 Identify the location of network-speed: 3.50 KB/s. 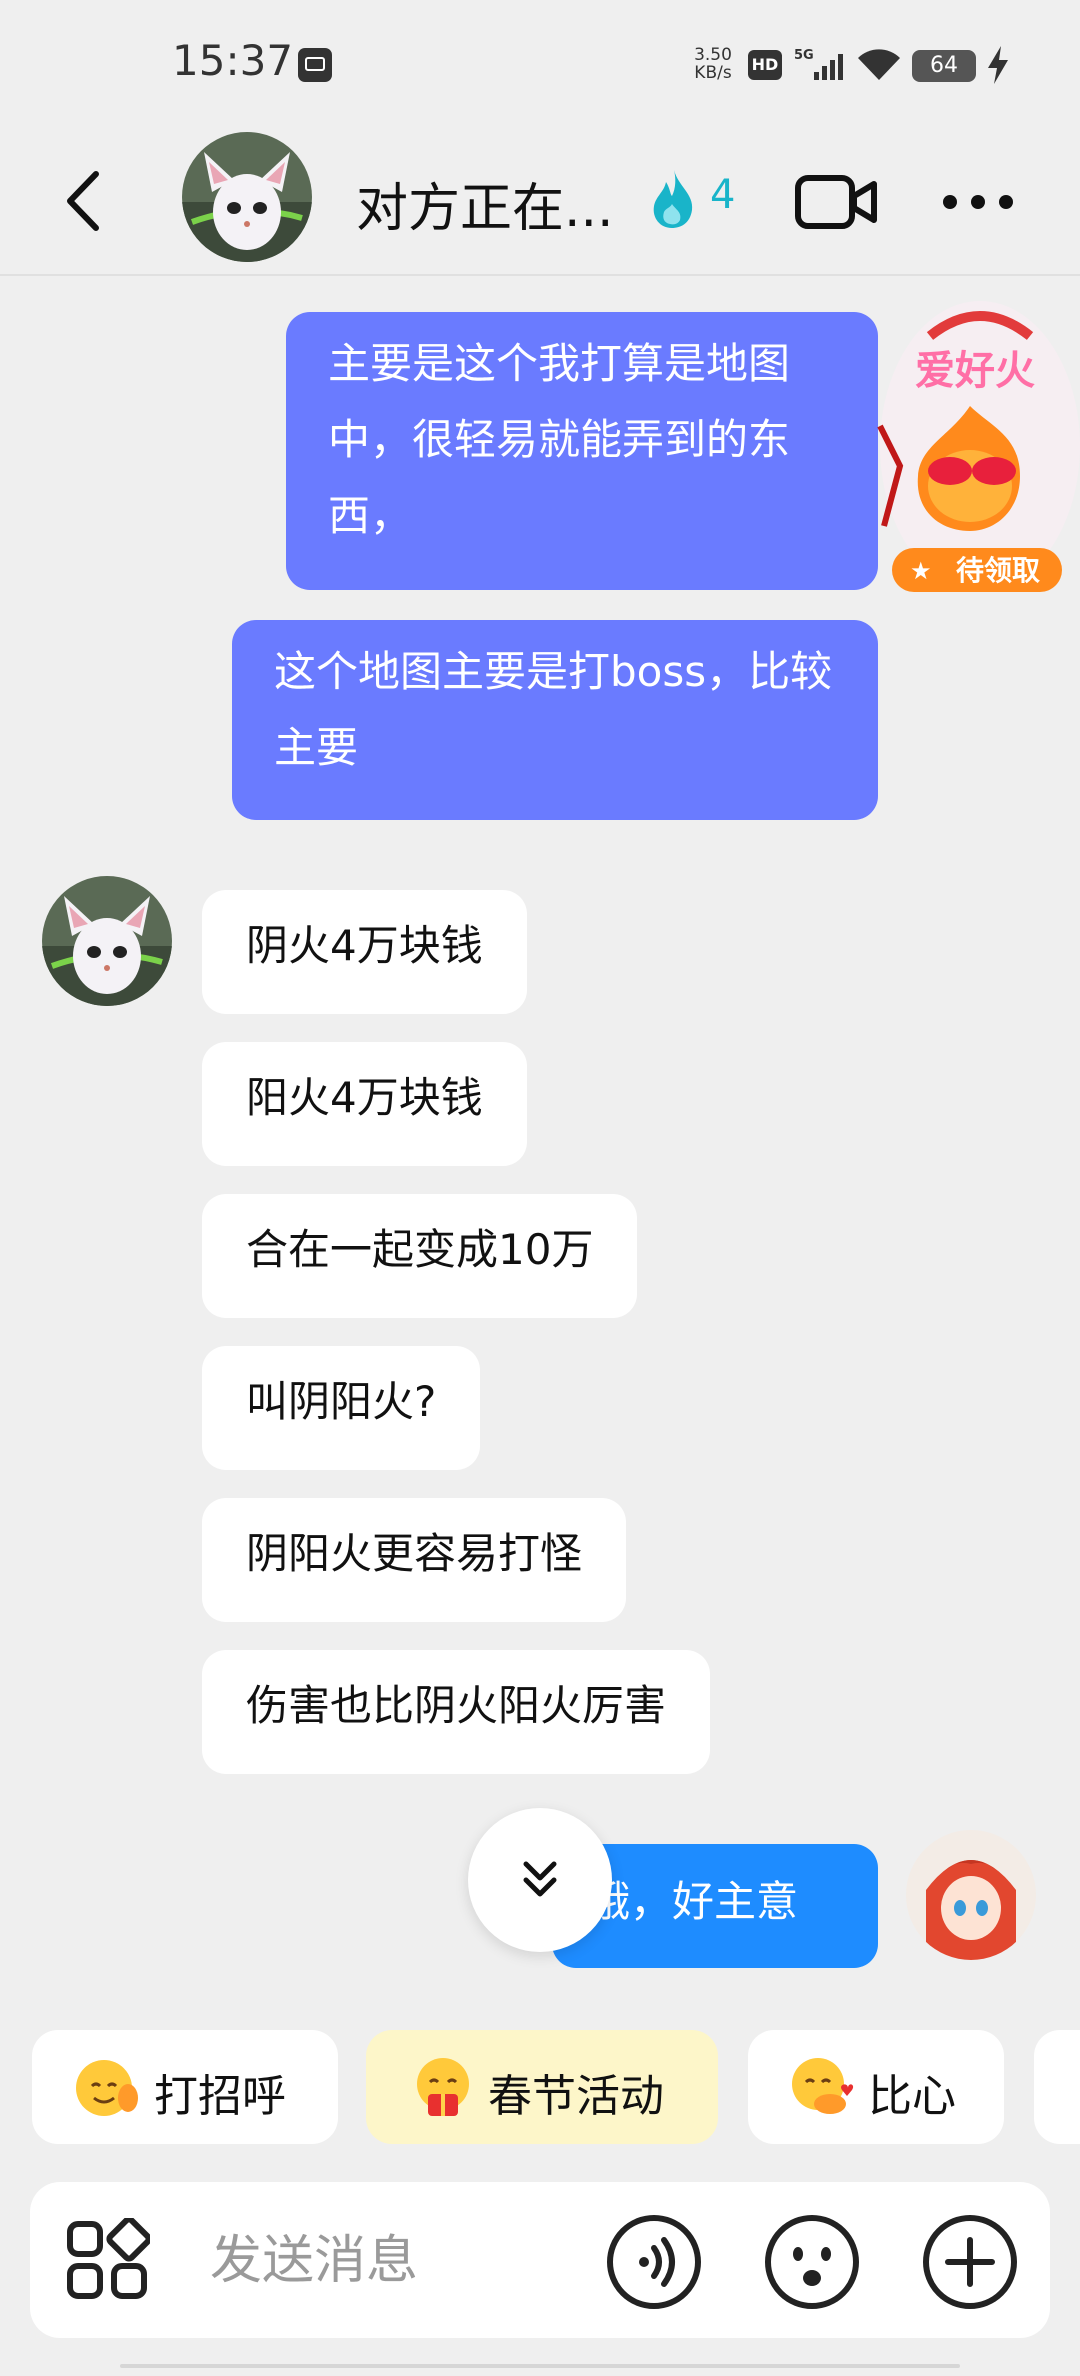
(713, 64).